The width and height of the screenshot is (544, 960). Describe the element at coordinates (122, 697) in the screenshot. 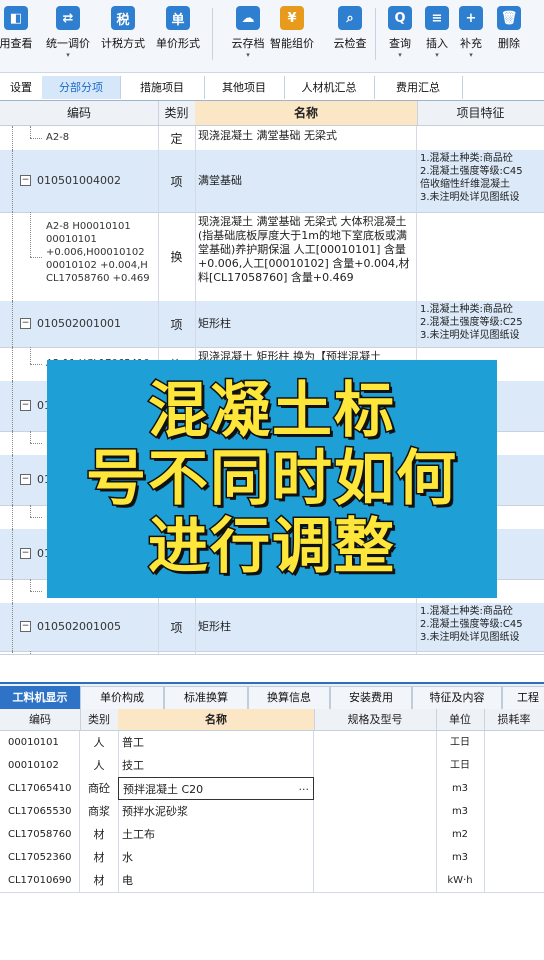

I see `detail-tab-1: 单价构成` at that location.